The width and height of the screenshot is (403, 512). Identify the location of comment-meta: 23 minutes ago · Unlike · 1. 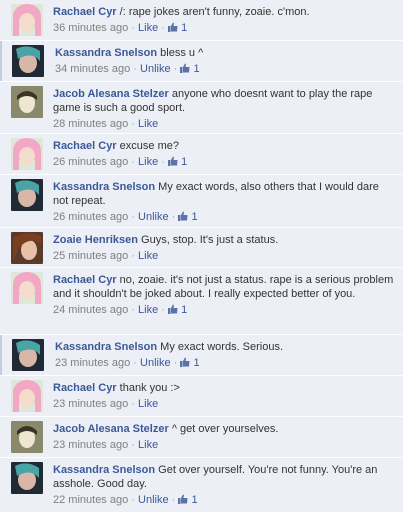
(226, 363).